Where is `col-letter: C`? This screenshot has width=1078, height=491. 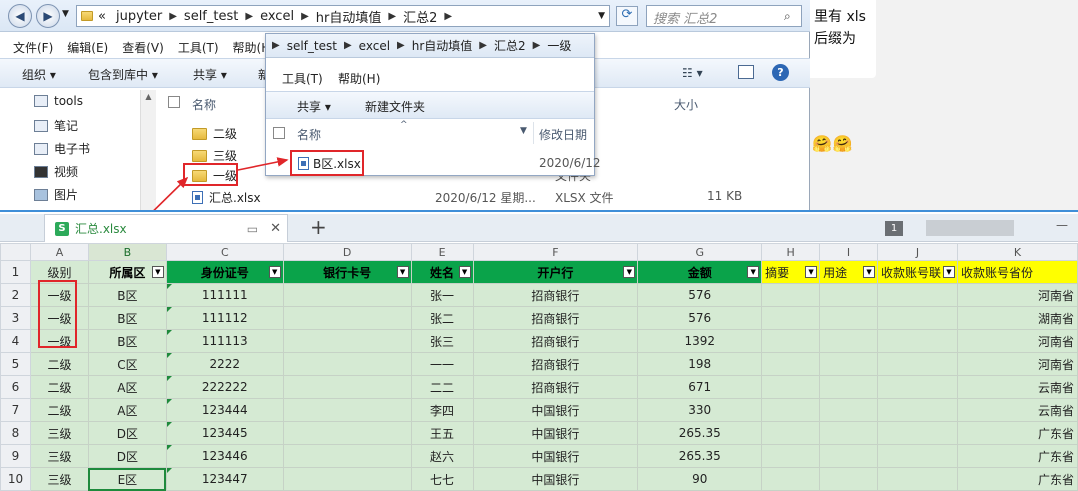
col-letter: C is located at coordinates (224, 252).